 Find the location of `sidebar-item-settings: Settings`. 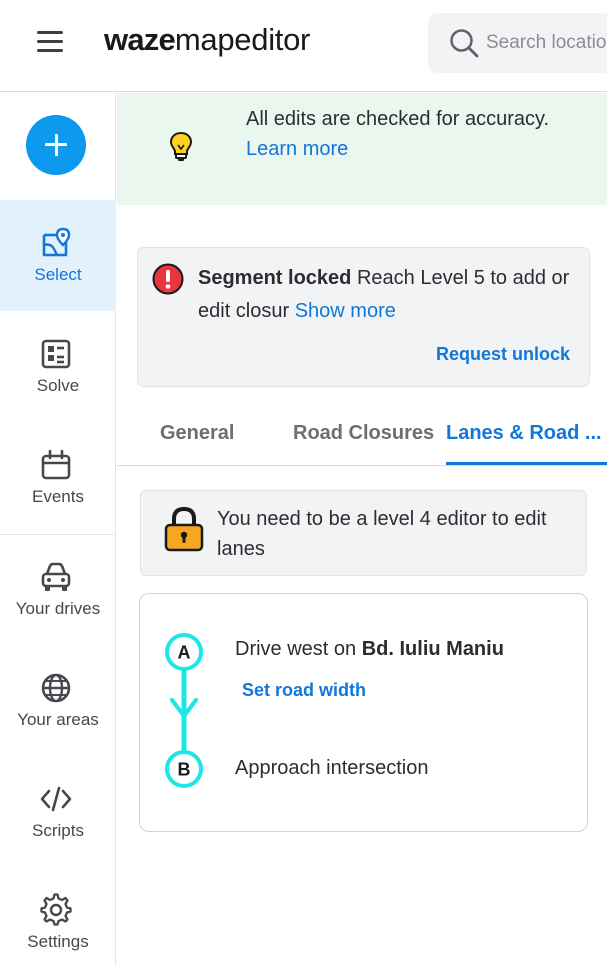

sidebar-item-settings: Settings is located at coordinates (58, 916).